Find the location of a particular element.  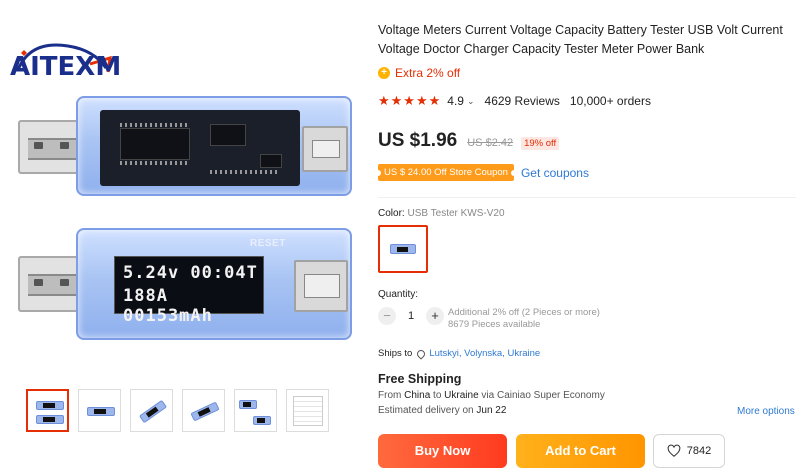

ships-to: Ships to Lutskyi, Volynska, Ukraine is located at coordinates (459, 353).